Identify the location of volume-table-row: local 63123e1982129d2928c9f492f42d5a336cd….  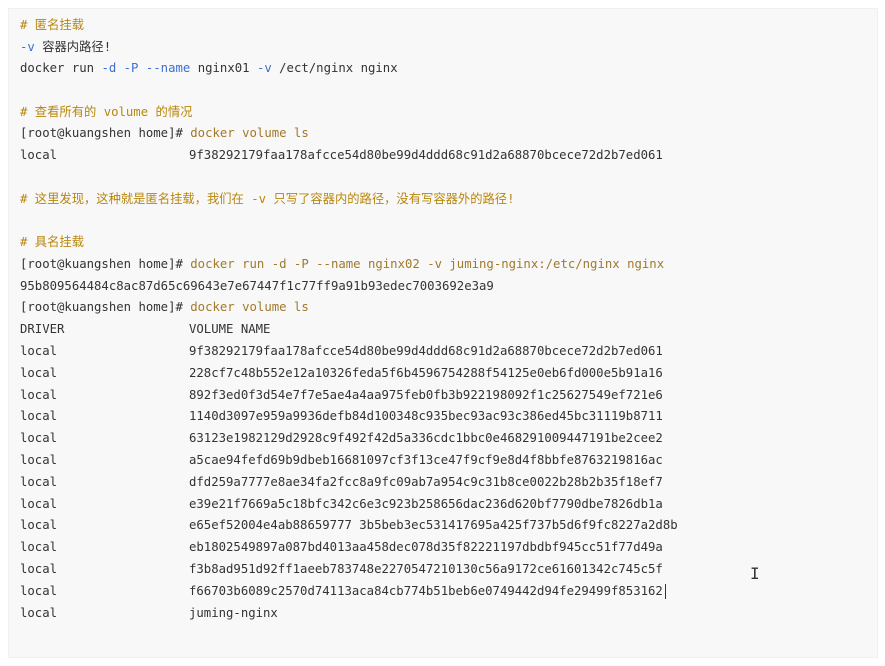
(445, 438).